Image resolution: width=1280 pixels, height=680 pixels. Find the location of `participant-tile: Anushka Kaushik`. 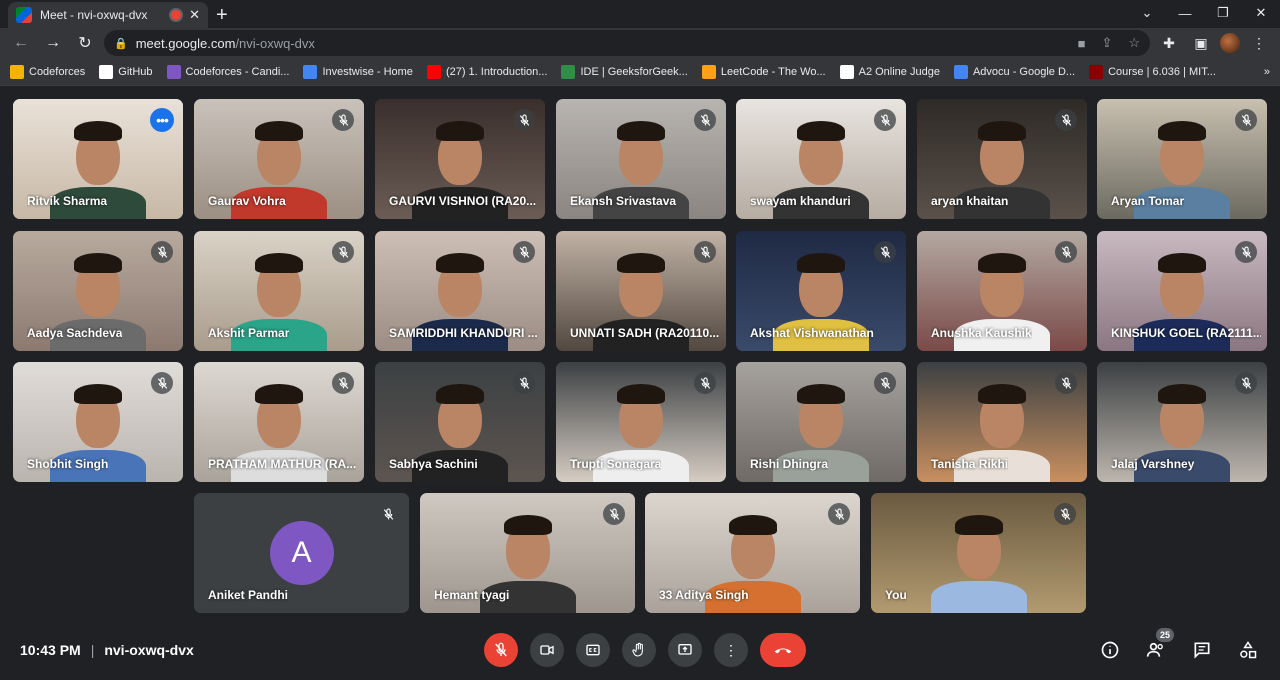

participant-tile: Anushka Kaushik is located at coordinates (1002, 291).